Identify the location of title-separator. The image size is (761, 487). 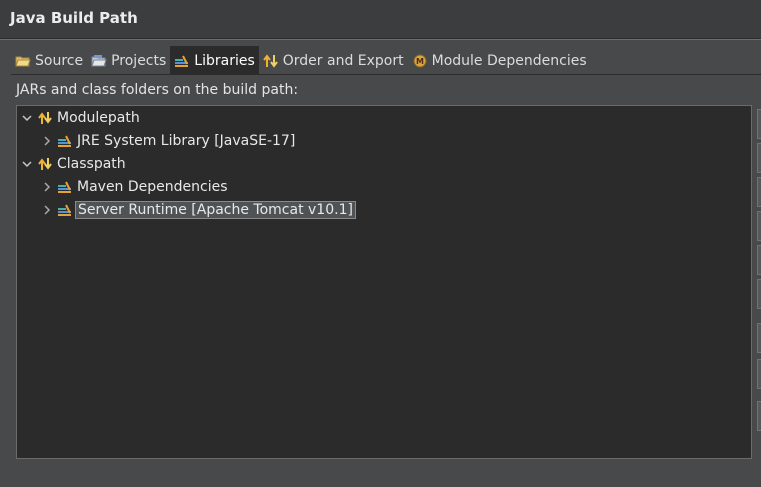
(380, 39).